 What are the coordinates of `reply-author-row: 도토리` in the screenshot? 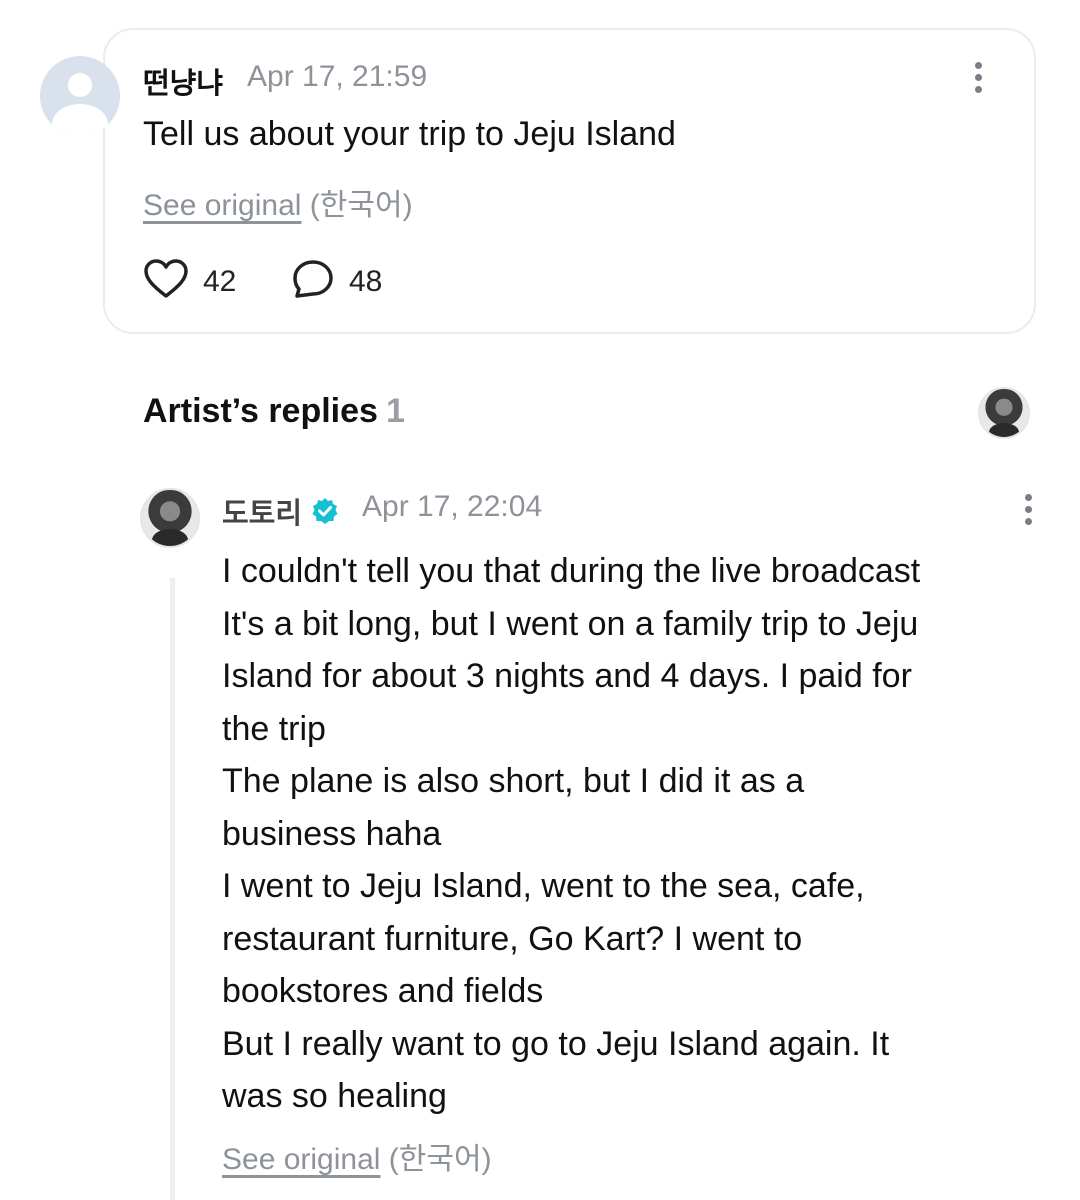 It's located at (281, 511).